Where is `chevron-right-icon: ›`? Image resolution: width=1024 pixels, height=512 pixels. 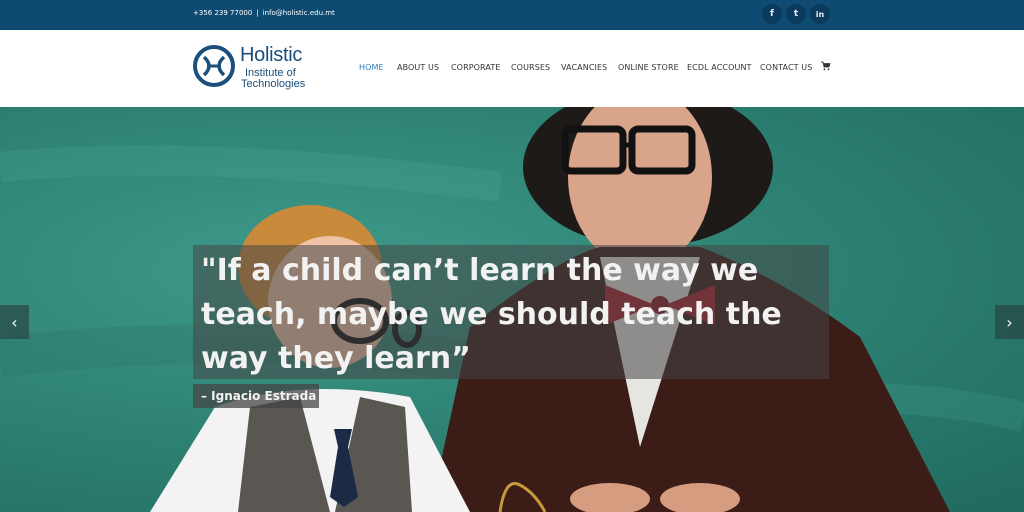
chevron-right-icon: › is located at coordinates (1009, 322).